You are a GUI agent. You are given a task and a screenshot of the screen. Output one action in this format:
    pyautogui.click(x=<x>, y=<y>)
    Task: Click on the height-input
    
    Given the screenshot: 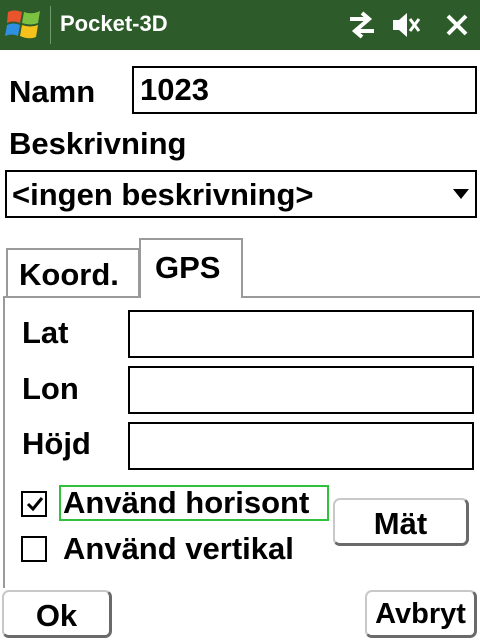 What is the action you would take?
    pyautogui.click(x=301, y=446)
    